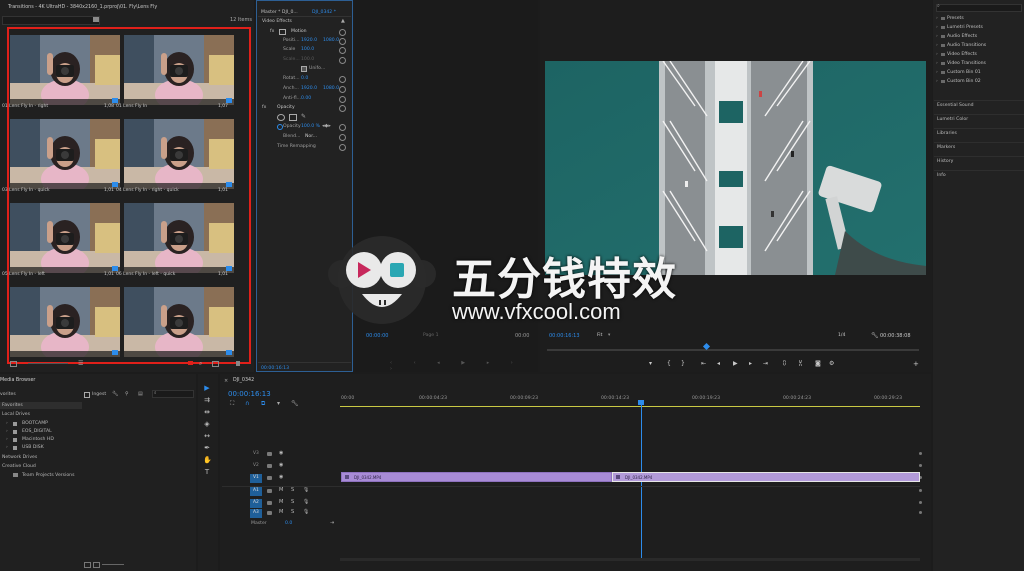 The height and width of the screenshot is (571, 1024). I want to click on effects-item: Custom Bin 01, so click(964, 72).